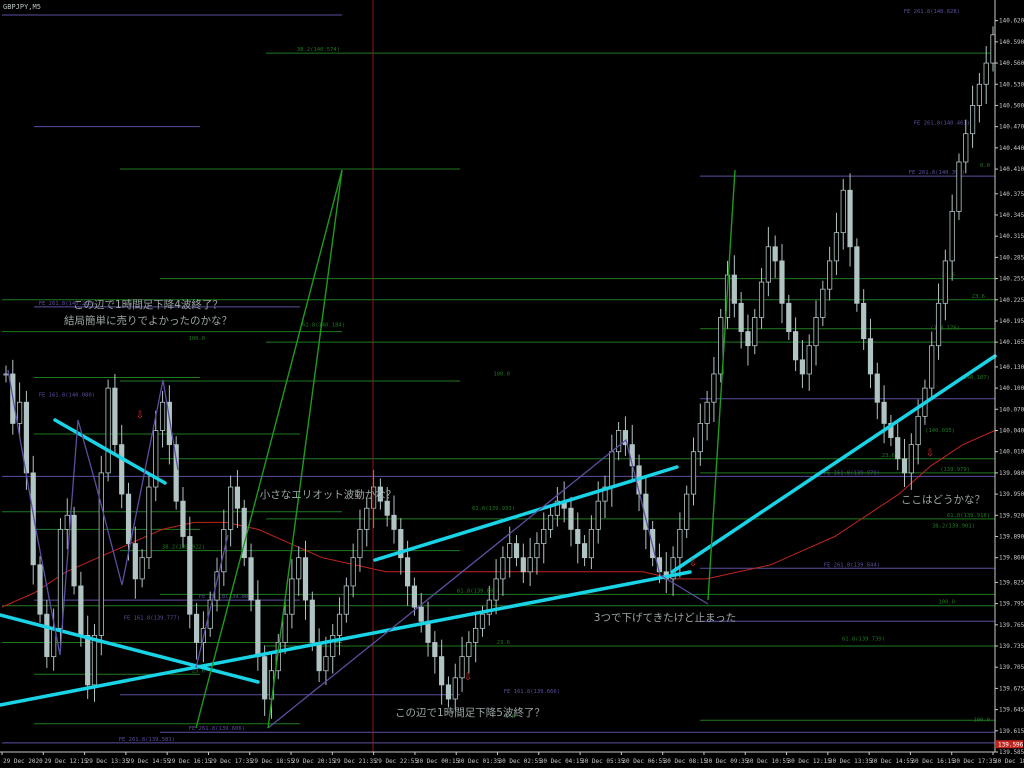 The image size is (1024, 768). Describe the element at coordinates (1011, 731) in the screenshot. I see `y-tick-label: 139.615` at that location.